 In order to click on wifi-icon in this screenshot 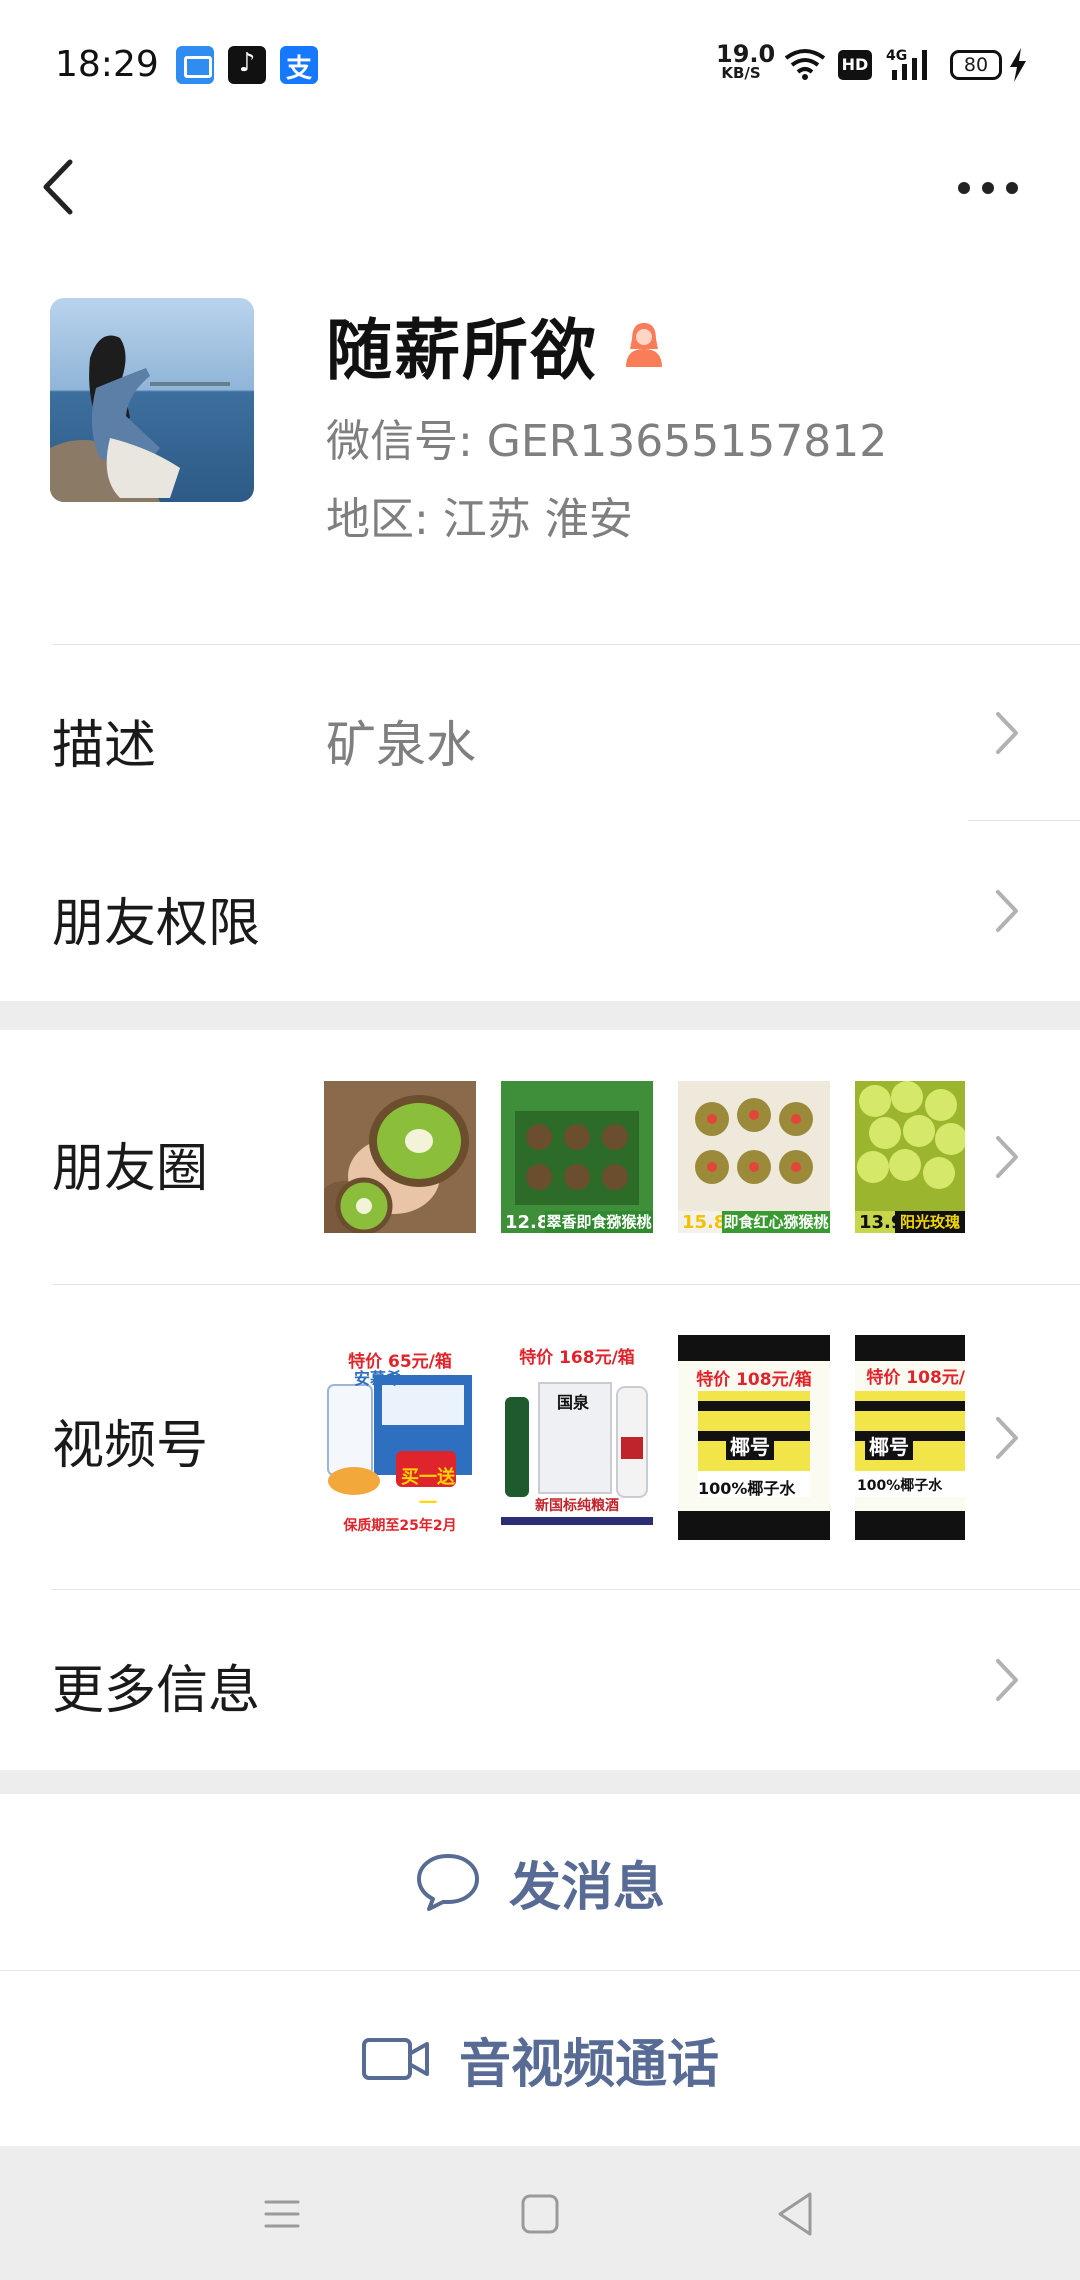, I will do `click(805, 64)`.